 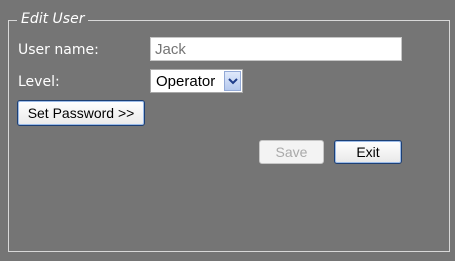 What do you see at coordinates (53, 19) in the screenshot?
I see `group-title: Edit User` at bounding box center [53, 19].